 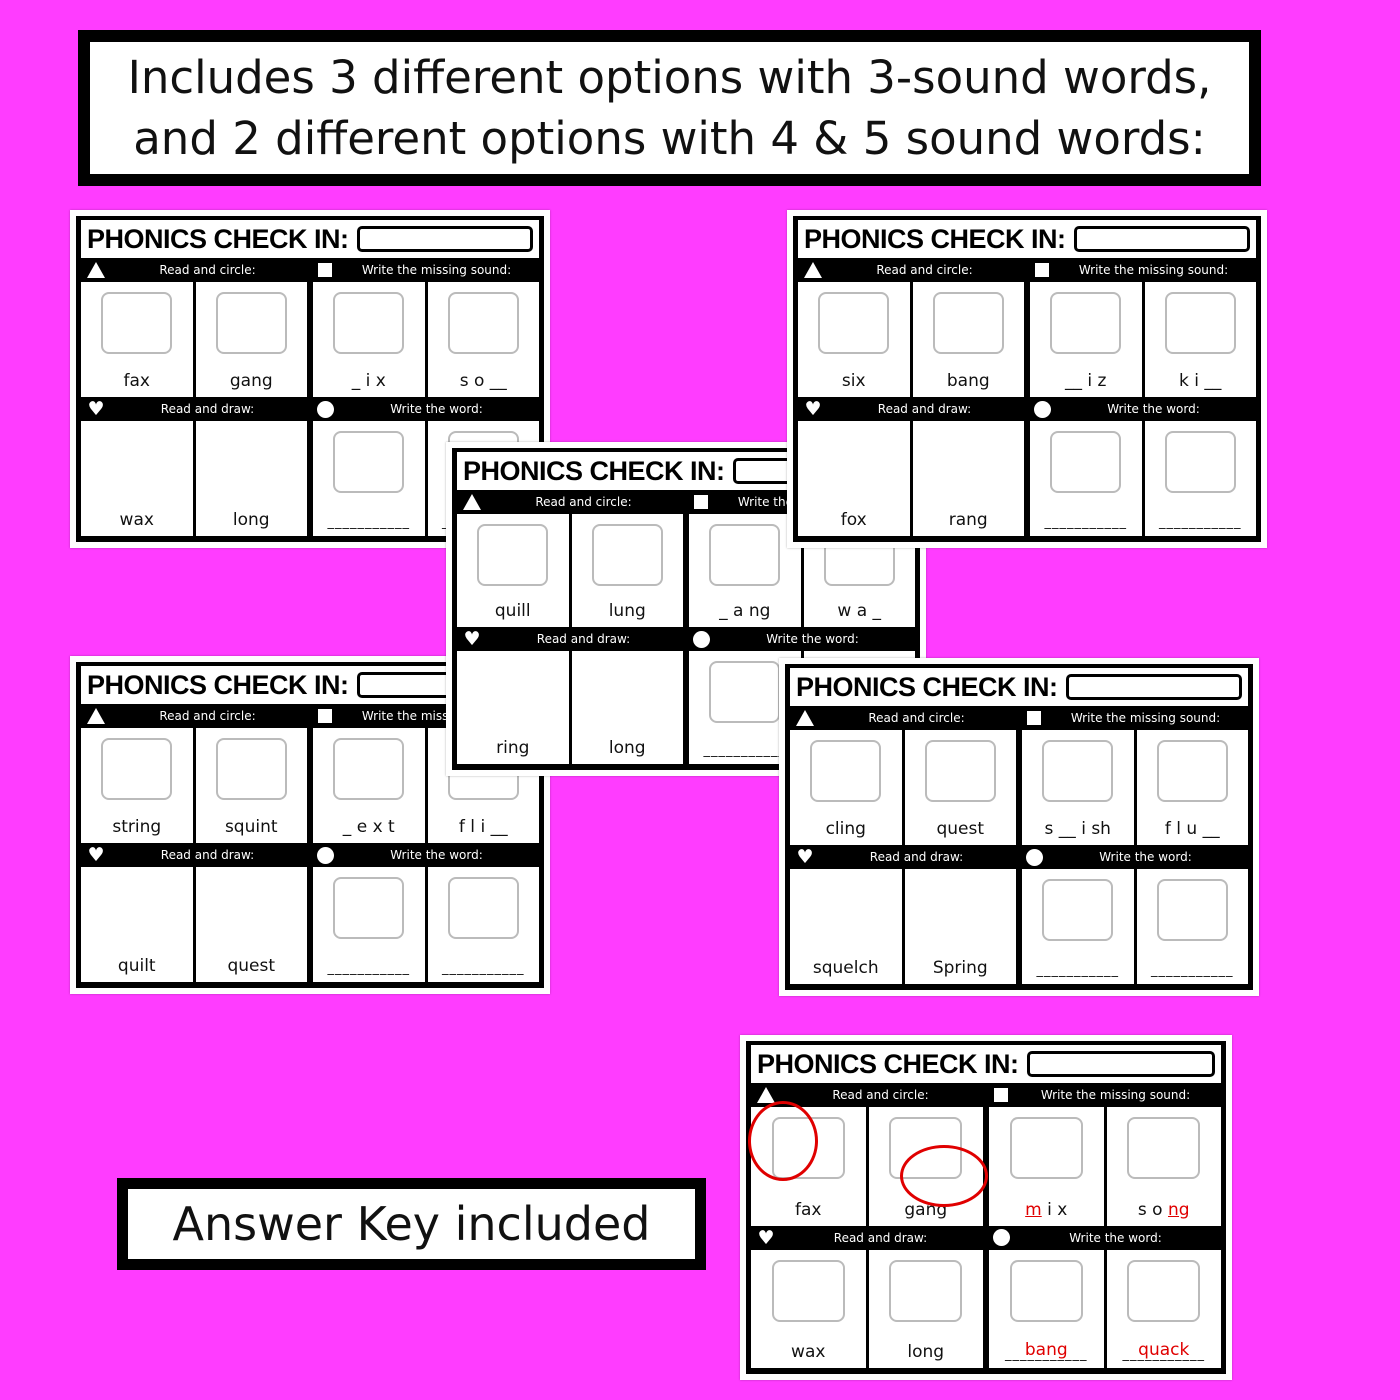 I want to click on cell-word: quilt, so click(x=136, y=966).